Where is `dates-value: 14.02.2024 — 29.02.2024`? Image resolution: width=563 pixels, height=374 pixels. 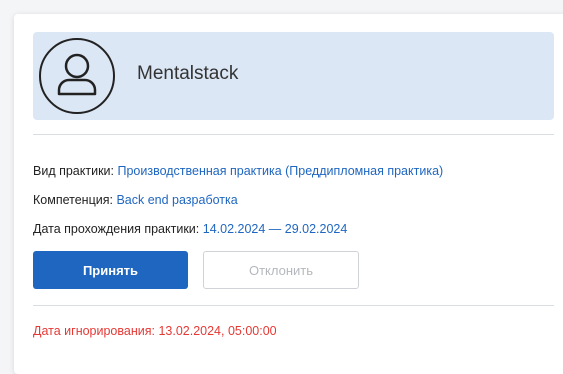
dates-value: 14.02.2024 — 29.02.2024 is located at coordinates (275, 229).